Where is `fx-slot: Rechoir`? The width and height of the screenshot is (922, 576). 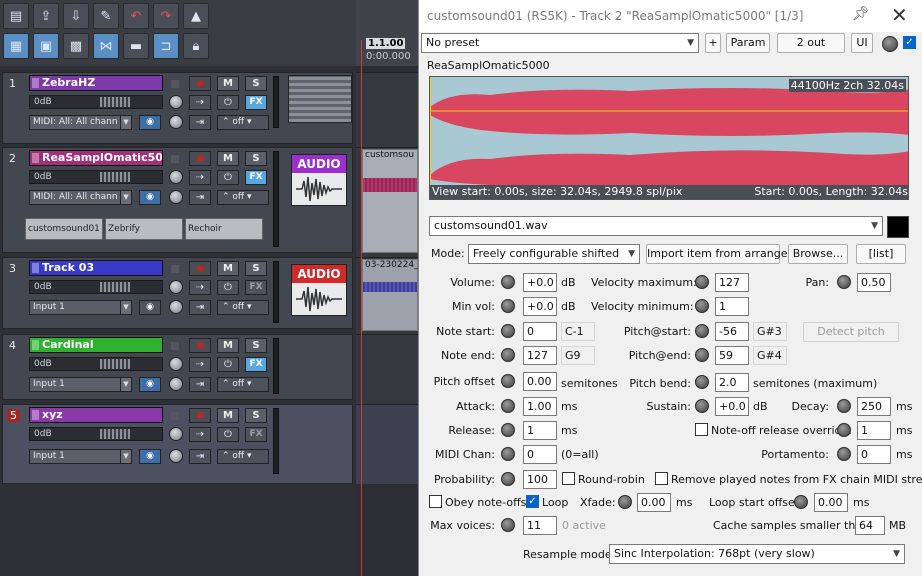 fx-slot: Rechoir is located at coordinates (224, 229).